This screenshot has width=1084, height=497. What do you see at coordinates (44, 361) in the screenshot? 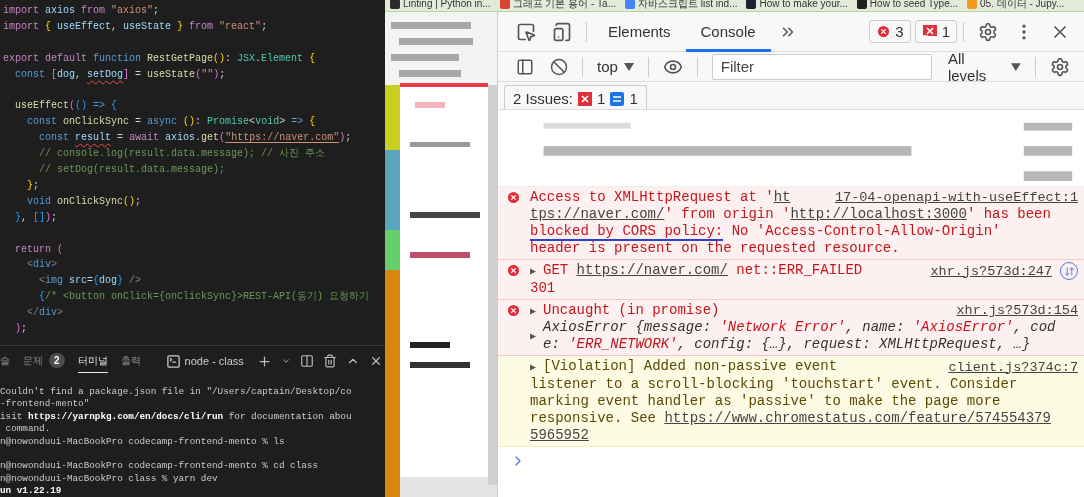
I see `panel-tab: 문제 2` at bounding box center [44, 361].